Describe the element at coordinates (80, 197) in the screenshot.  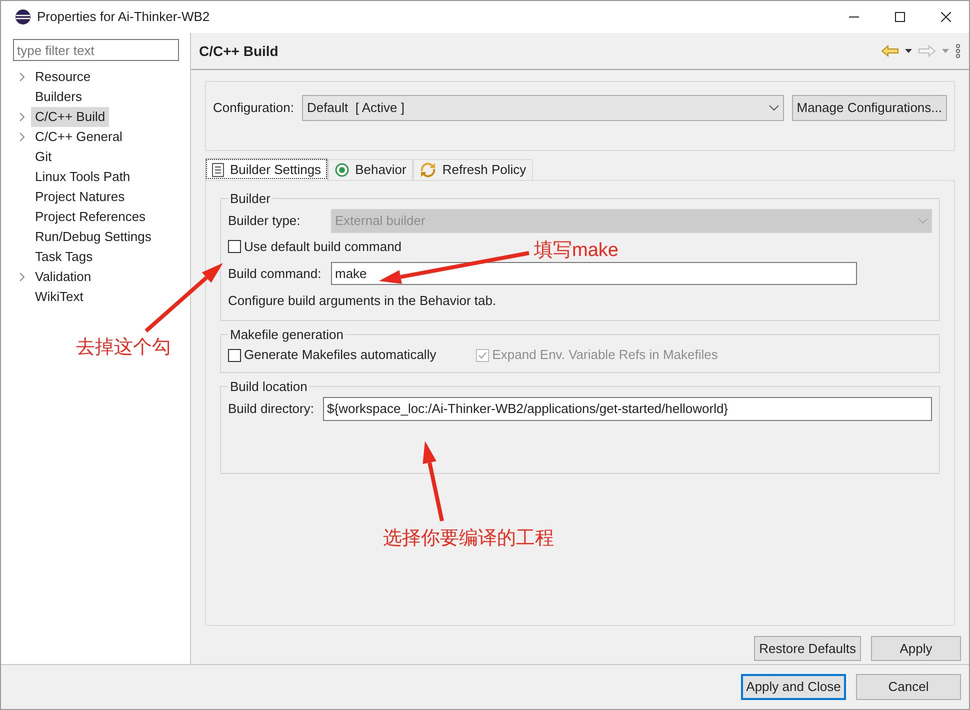
I see `tree-item: Project Natures` at that location.